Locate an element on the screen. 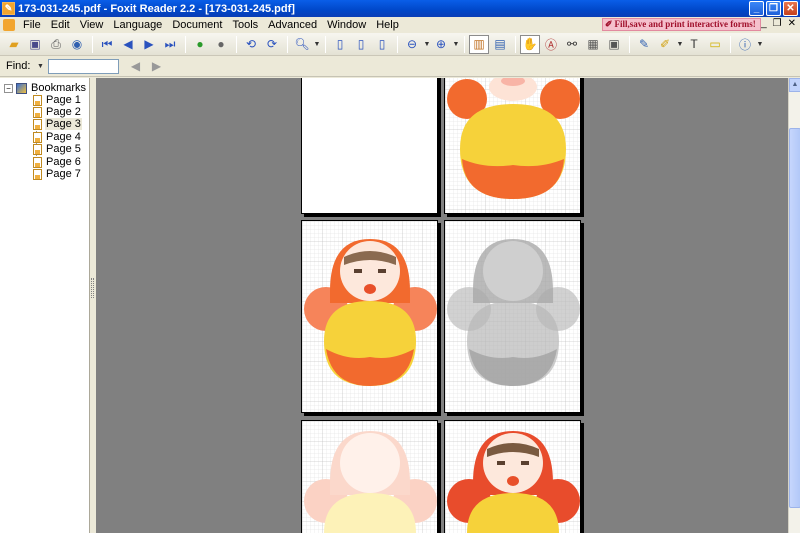 Image resolution: width=800 pixels, height=533 pixels. bookmark-label: Page 2 is located at coordinates (63, 112).